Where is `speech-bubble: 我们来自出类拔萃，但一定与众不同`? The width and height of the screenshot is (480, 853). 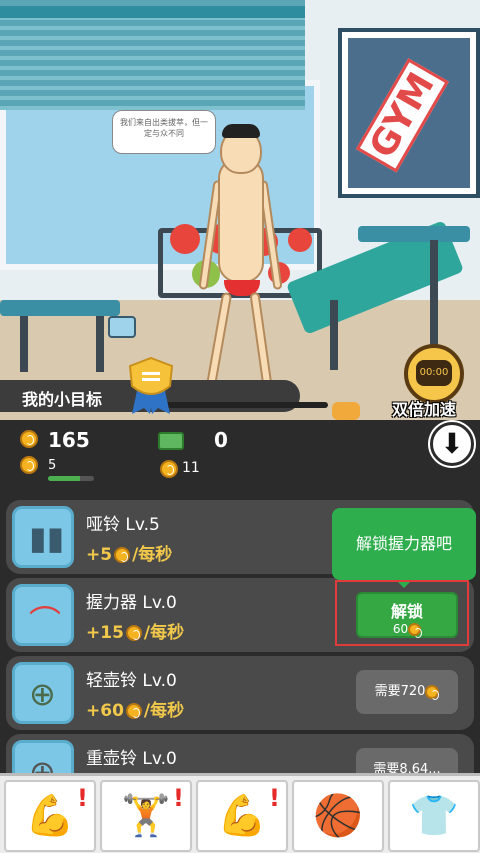
speech-bubble: 我们来自出类拔萃，但一定与众不同 is located at coordinates (164, 132).